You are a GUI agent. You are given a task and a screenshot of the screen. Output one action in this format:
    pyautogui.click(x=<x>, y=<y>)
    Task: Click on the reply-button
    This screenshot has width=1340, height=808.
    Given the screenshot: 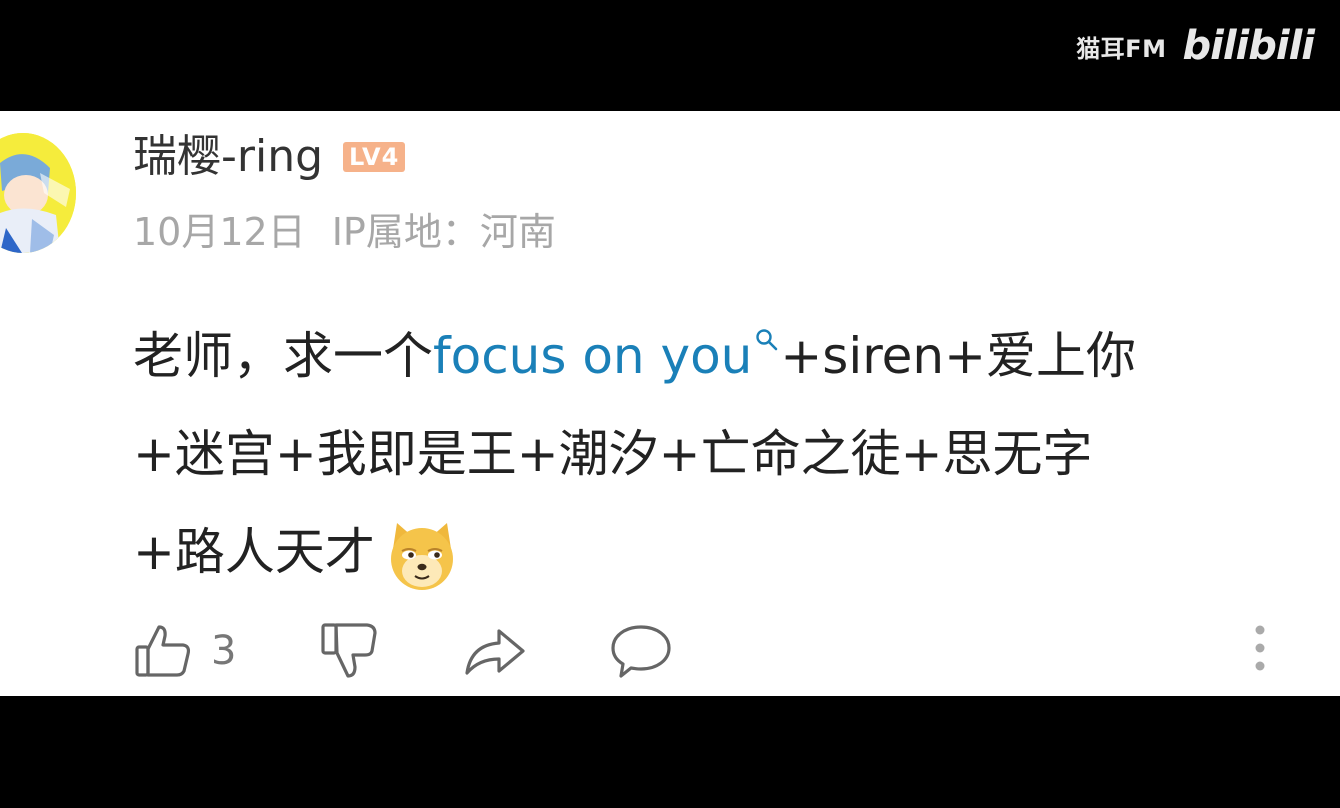 What is the action you would take?
    pyautogui.click(x=641, y=651)
    